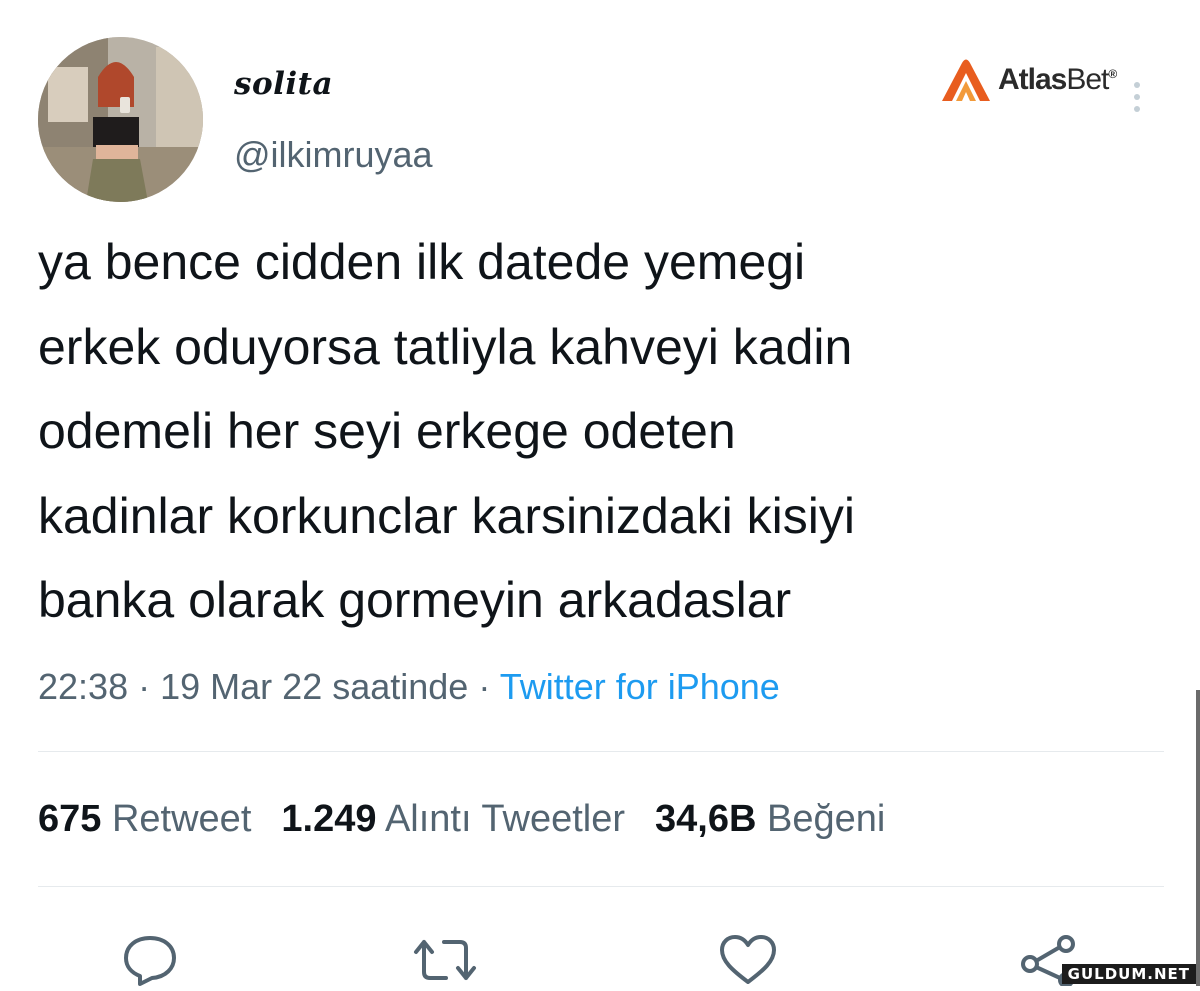  Describe the element at coordinates (415, 600) in the screenshot. I see `tweet-text-line: banka olarak gormeyin arkadaslar` at that location.